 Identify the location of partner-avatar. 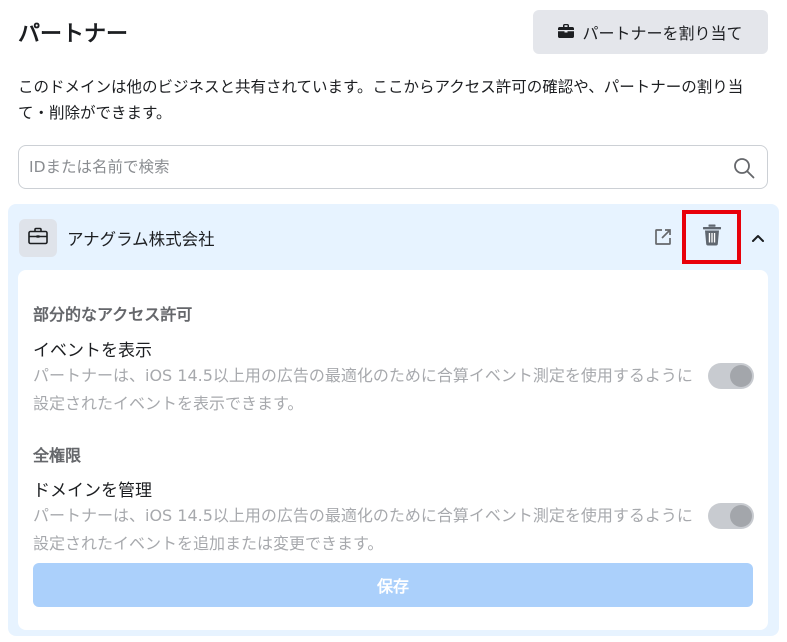
(38, 238).